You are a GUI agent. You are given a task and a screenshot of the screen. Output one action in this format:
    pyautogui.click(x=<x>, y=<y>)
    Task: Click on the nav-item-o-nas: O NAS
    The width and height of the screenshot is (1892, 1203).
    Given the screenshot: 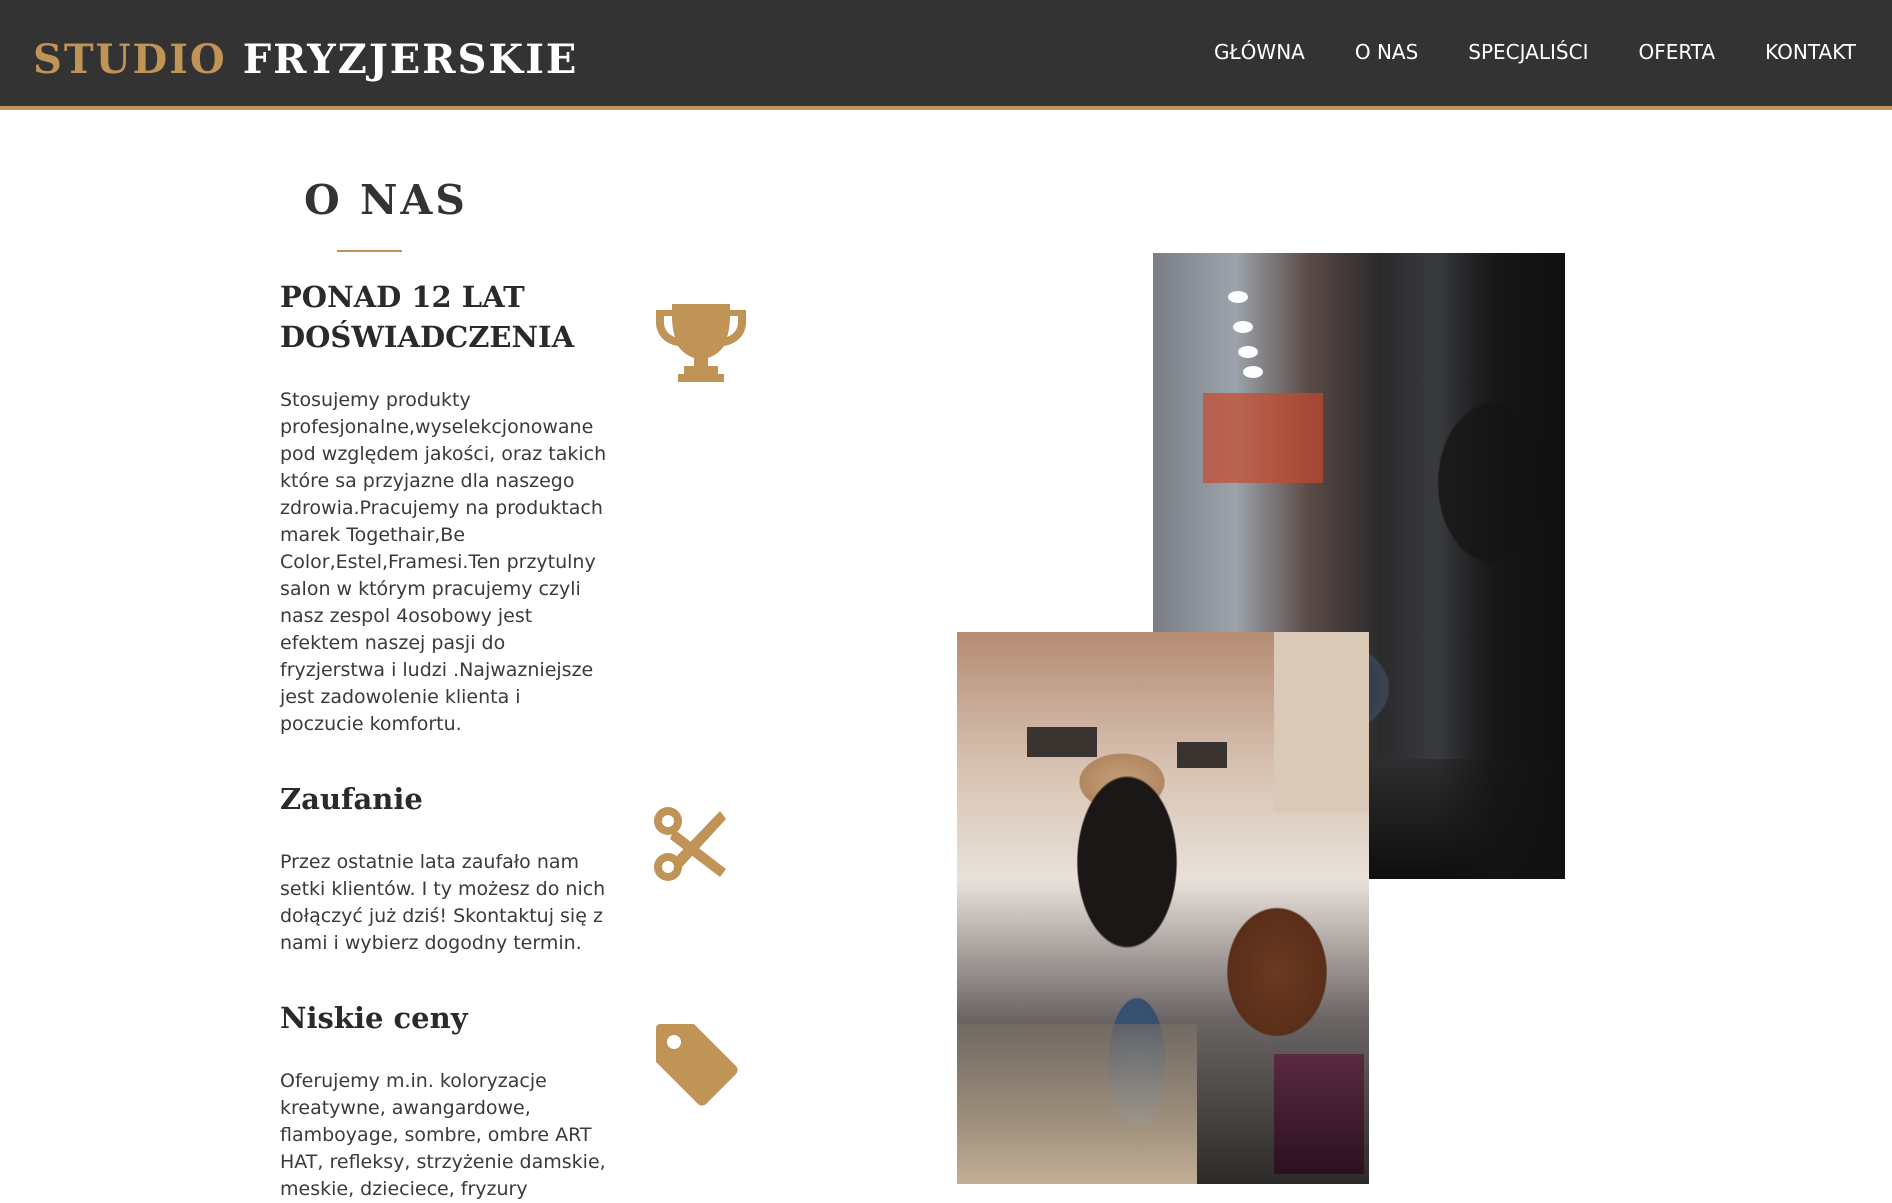 What is the action you would take?
    pyautogui.click(x=1386, y=52)
    